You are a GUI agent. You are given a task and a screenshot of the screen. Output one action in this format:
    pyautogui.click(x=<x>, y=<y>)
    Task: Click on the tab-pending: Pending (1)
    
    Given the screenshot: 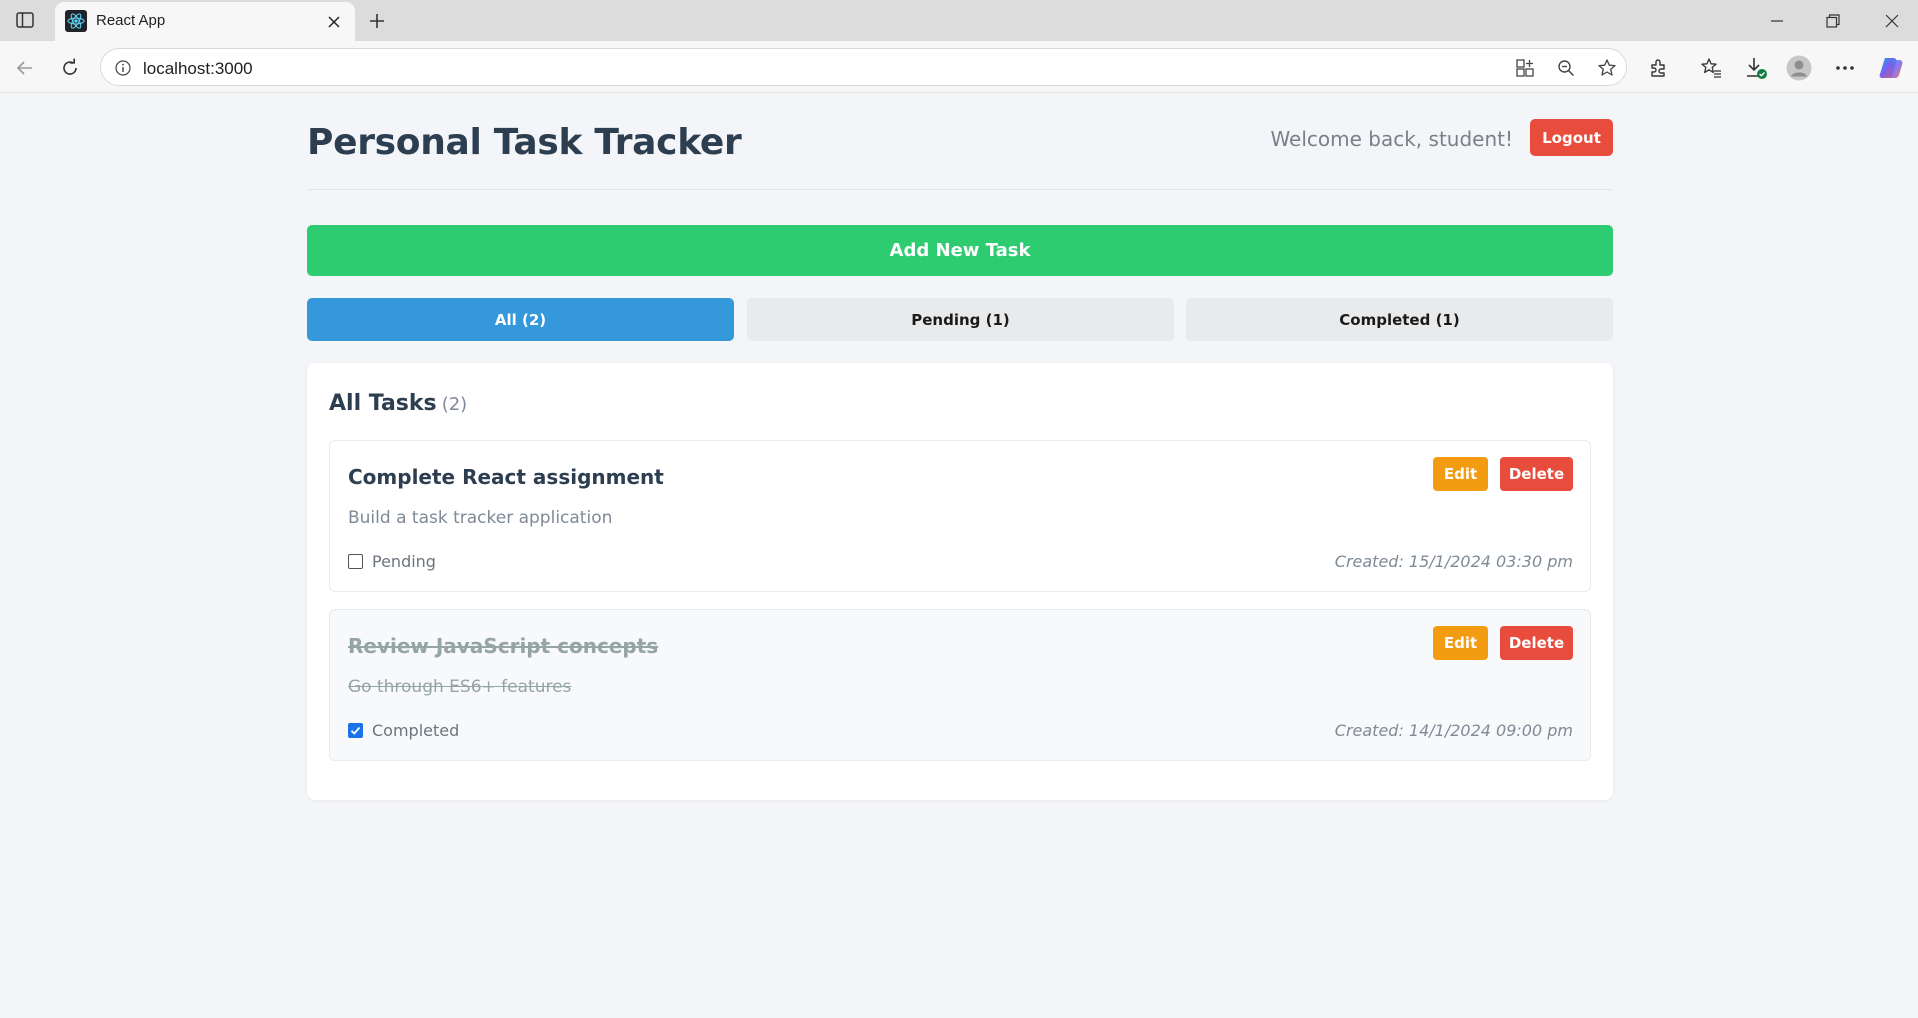 What is the action you would take?
    pyautogui.click(x=960, y=319)
    